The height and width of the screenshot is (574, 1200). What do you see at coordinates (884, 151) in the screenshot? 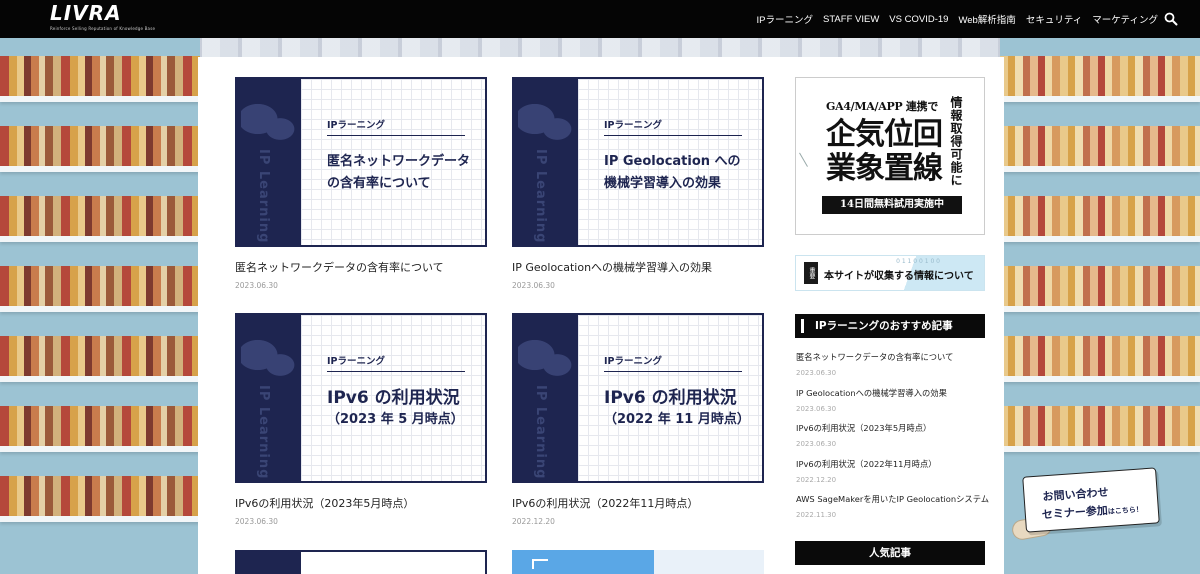
I see `banner-main-text: 企気位回業象置線` at bounding box center [884, 151].